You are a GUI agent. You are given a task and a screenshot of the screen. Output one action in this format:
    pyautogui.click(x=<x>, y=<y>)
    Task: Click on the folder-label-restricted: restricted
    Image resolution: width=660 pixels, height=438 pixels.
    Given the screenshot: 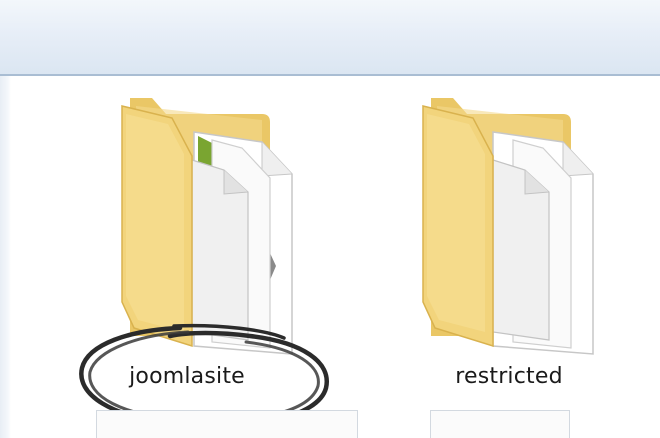 What is the action you would take?
    pyautogui.click(x=509, y=376)
    